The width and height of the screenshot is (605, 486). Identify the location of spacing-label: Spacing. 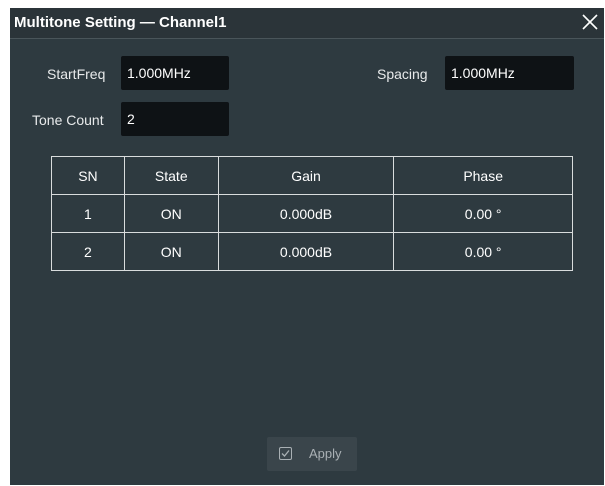
(402, 74).